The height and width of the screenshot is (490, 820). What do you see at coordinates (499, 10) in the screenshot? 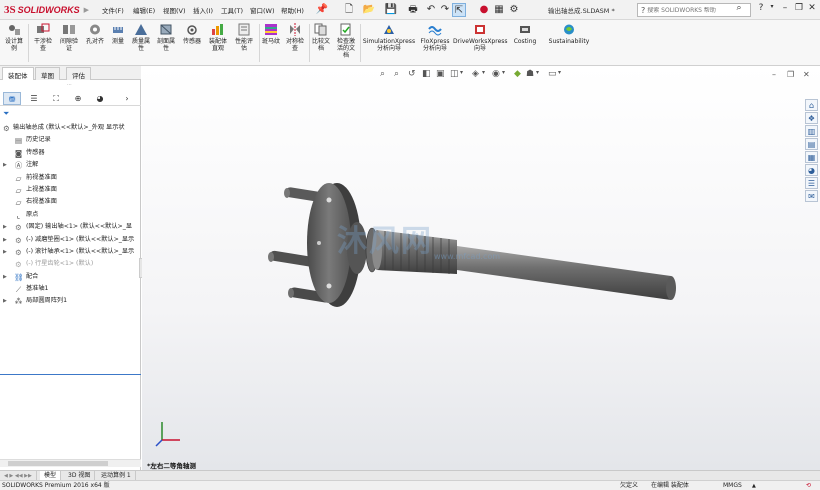
I see `file-properties-icon: ▦` at bounding box center [499, 10].